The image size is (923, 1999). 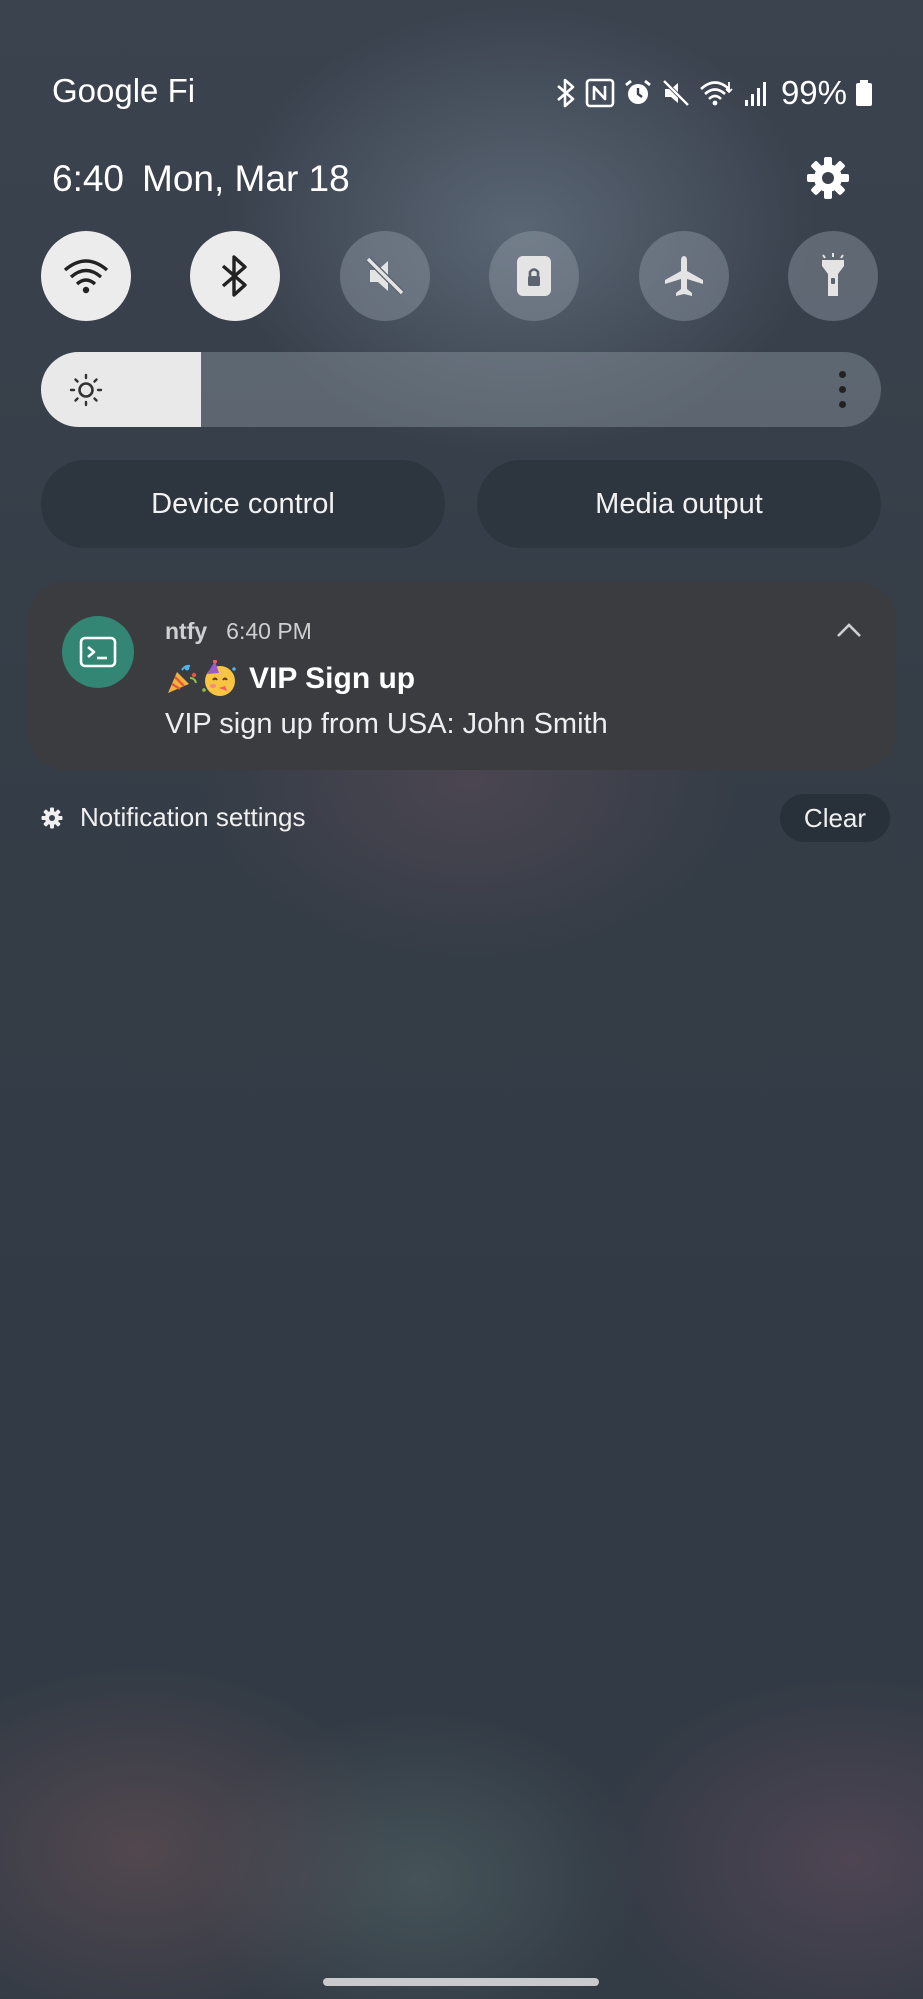 What do you see at coordinates (193, 817) in the screenshot?
I see `notification-settings-label: Notification settings` at bounding box center [193, 817].